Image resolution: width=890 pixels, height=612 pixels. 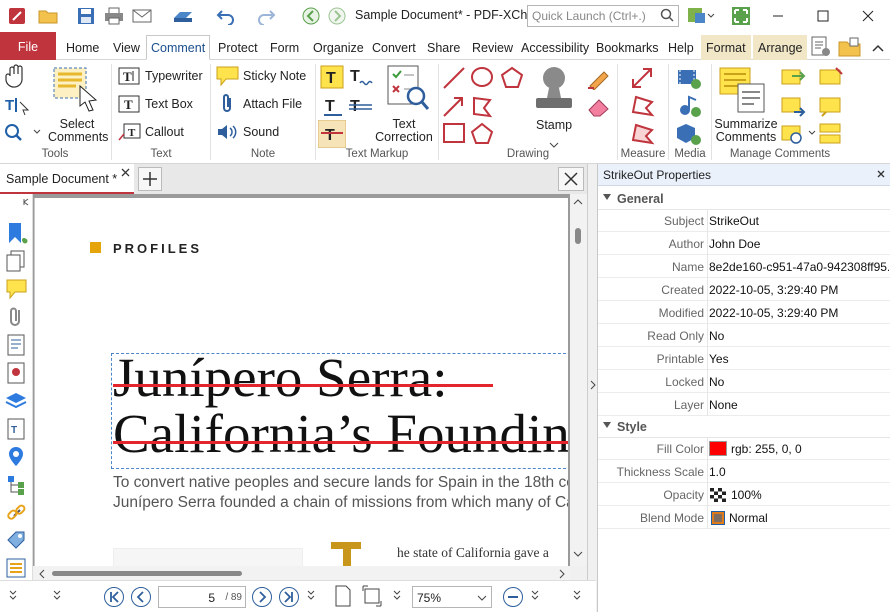 What do you see at coordinates (643, 135) in the screenshot?
I see `area-icon` at bounding box center [643, 135].